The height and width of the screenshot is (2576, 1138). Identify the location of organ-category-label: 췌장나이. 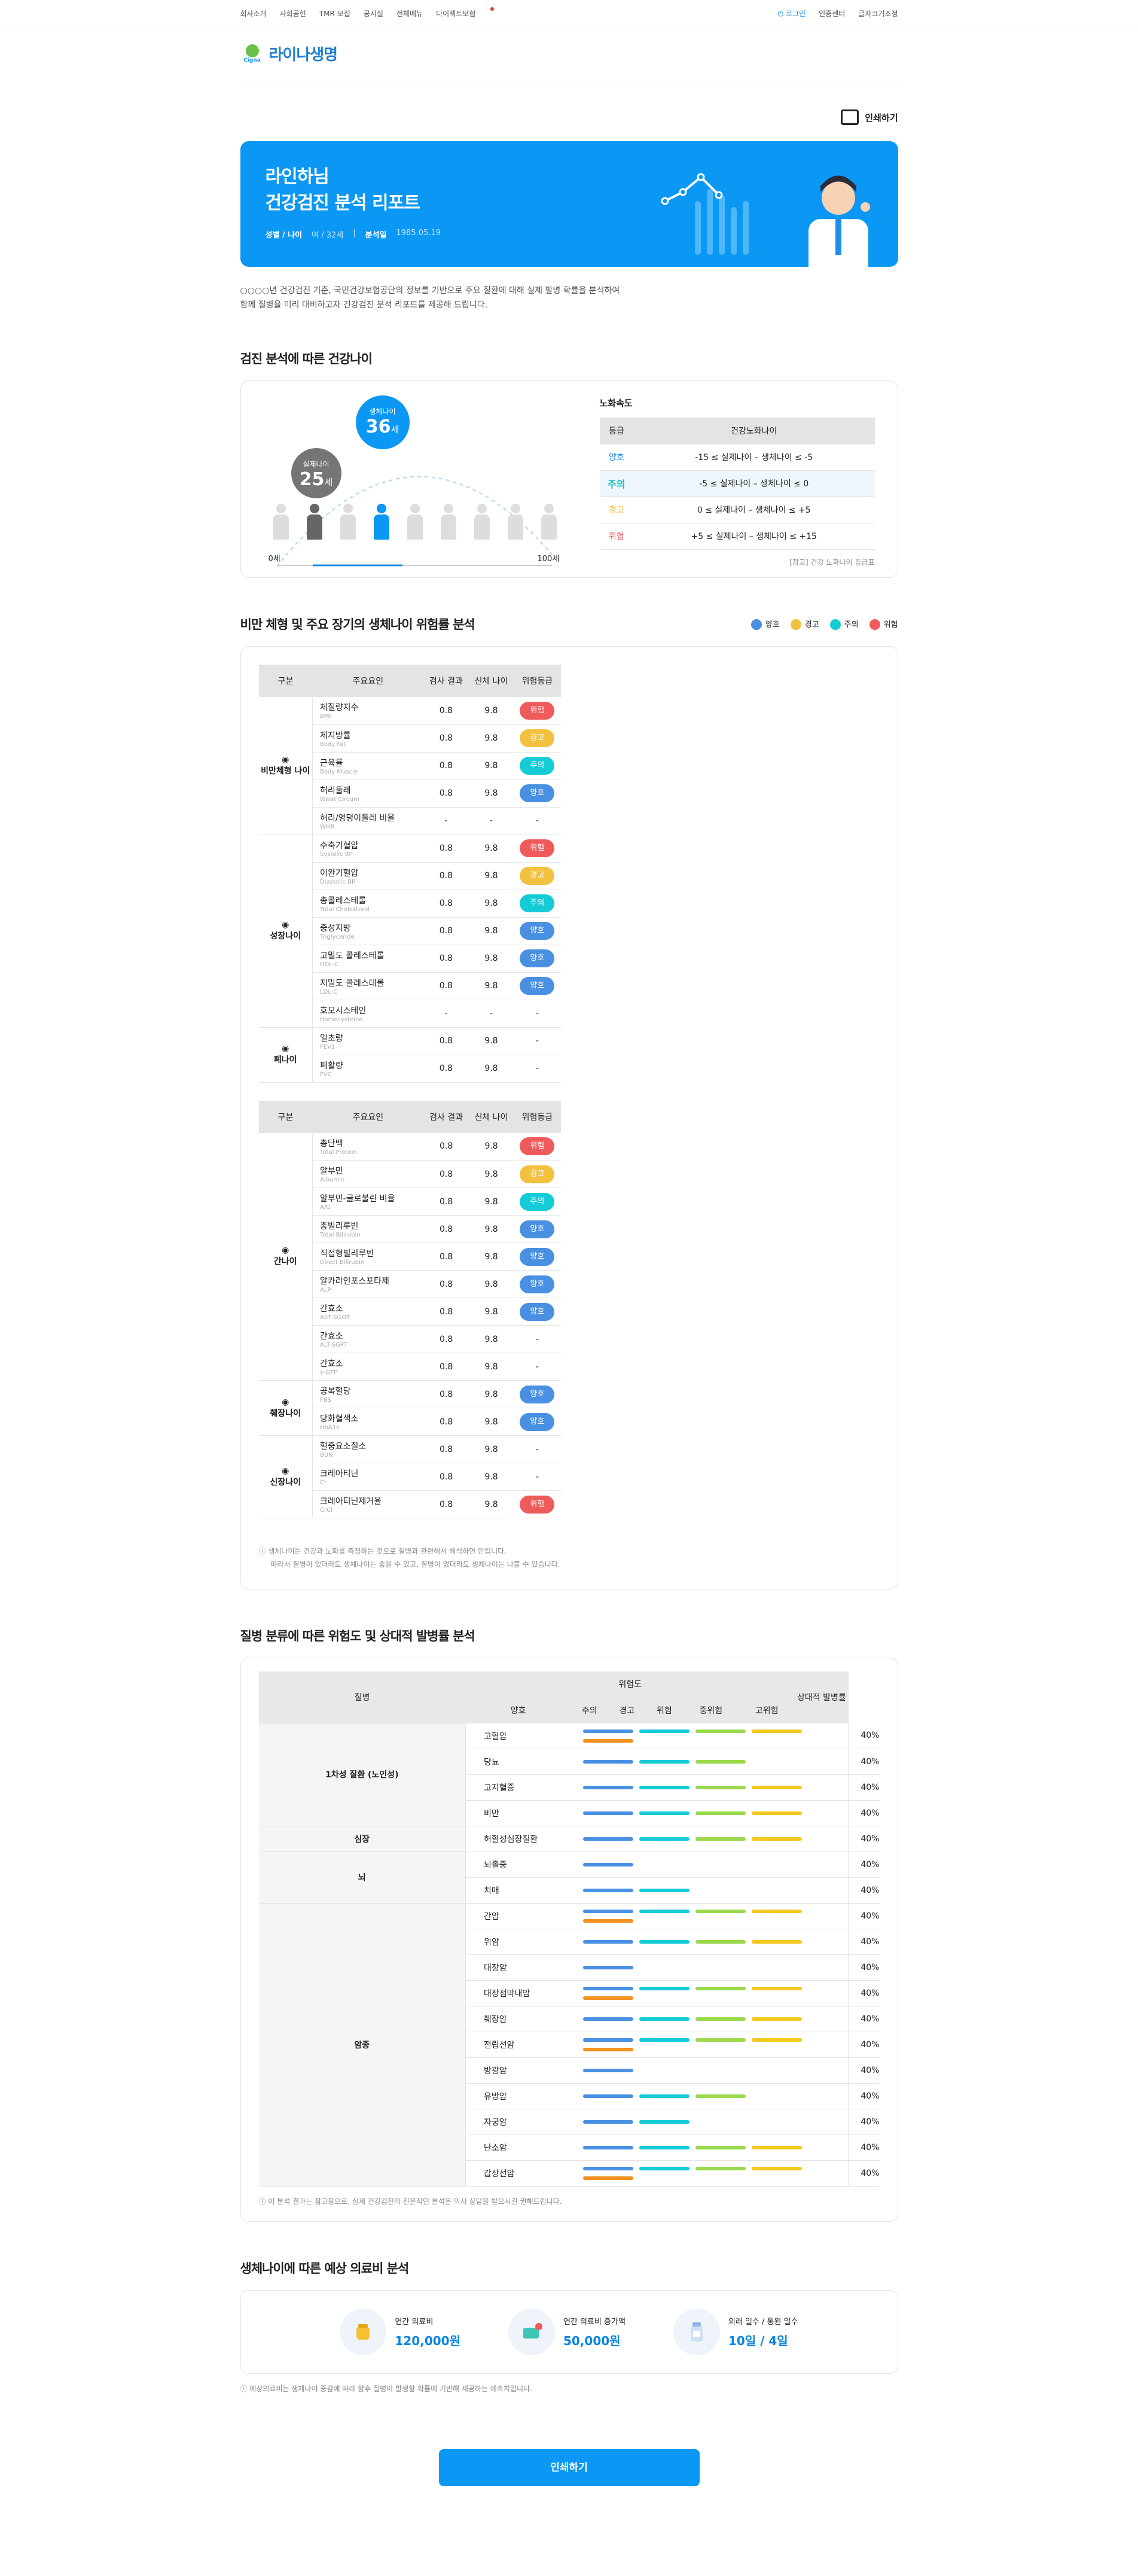
(285, 1413).